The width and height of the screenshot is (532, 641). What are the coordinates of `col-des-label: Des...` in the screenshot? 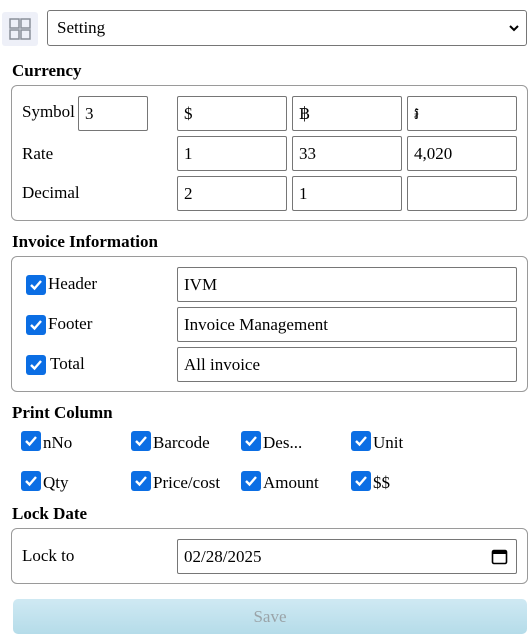 It's located at (283, 442).